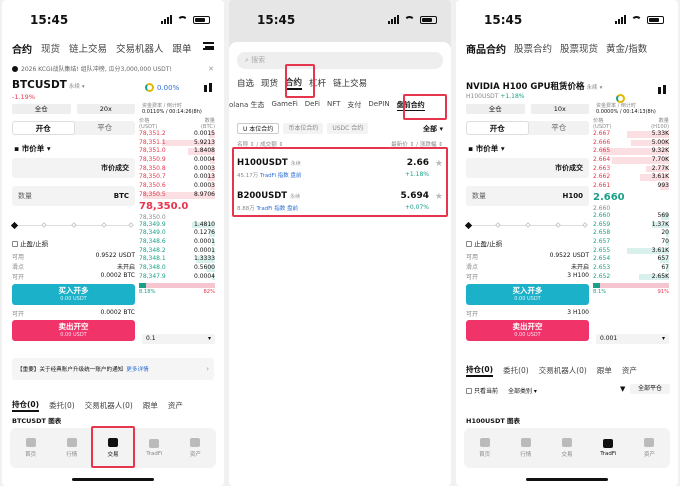 The height and width of the screenshot is (486, 680). I want to click on order-book-row: 78,350.6 0.0003, so click(177, 186).